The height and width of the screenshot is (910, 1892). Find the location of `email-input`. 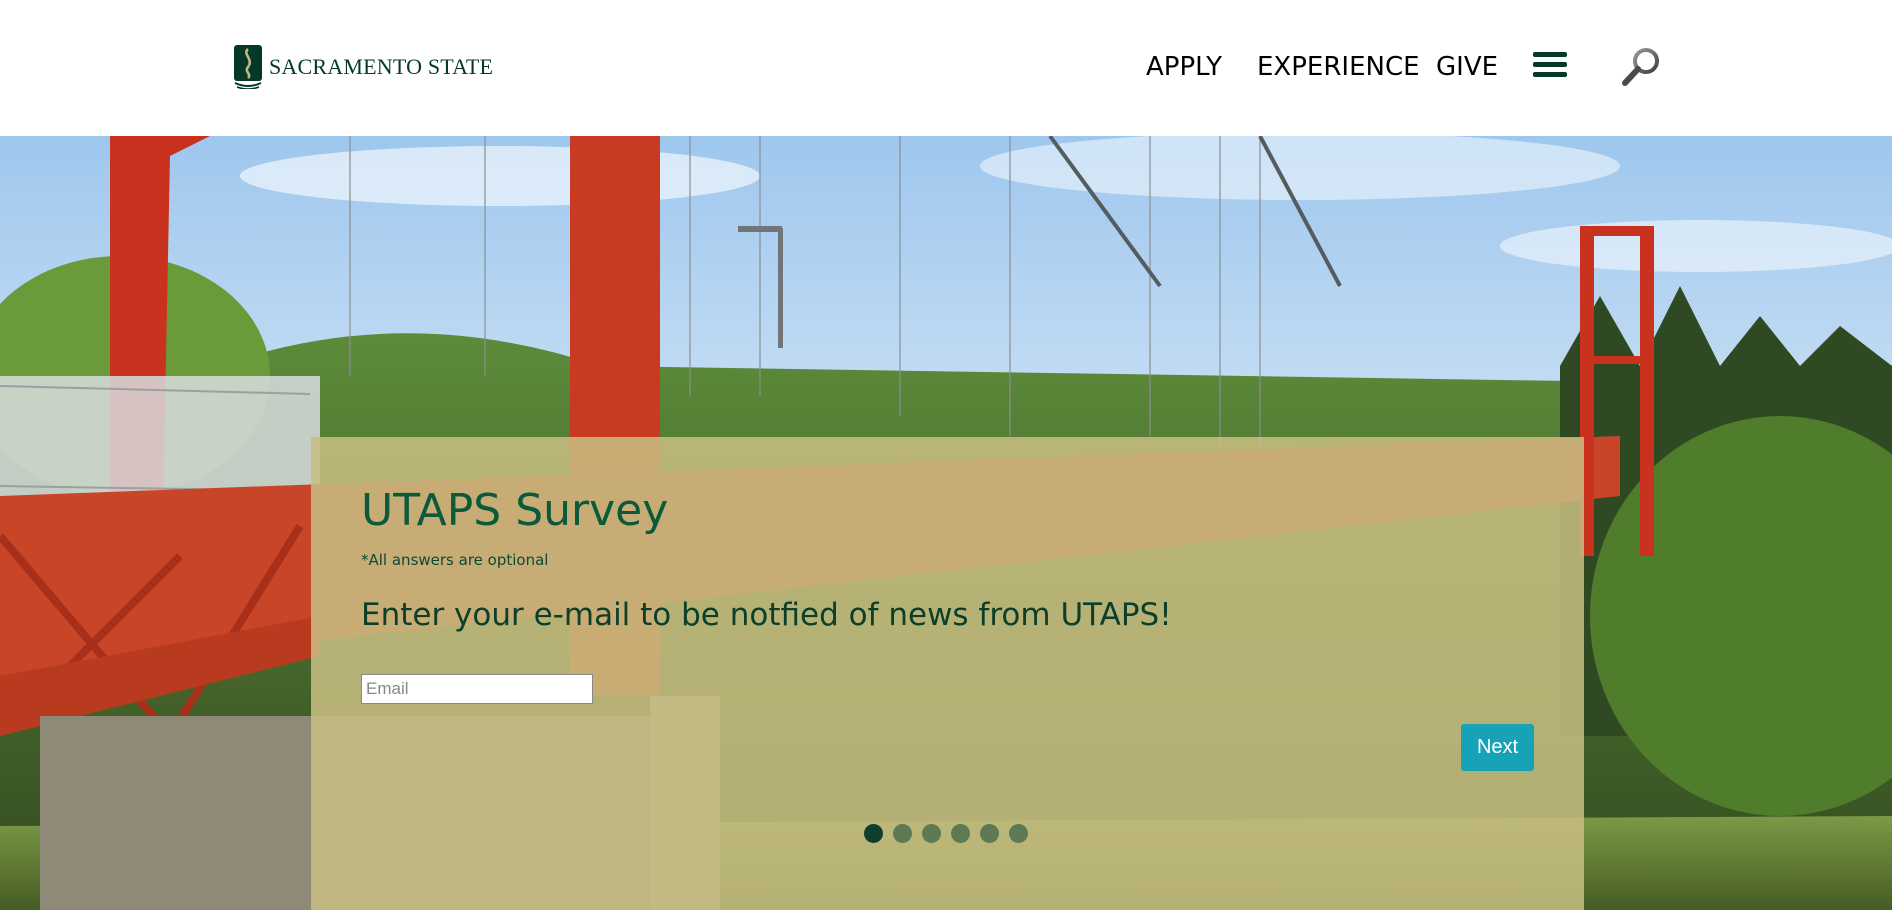

email-input is located at coordinates (477, 689).